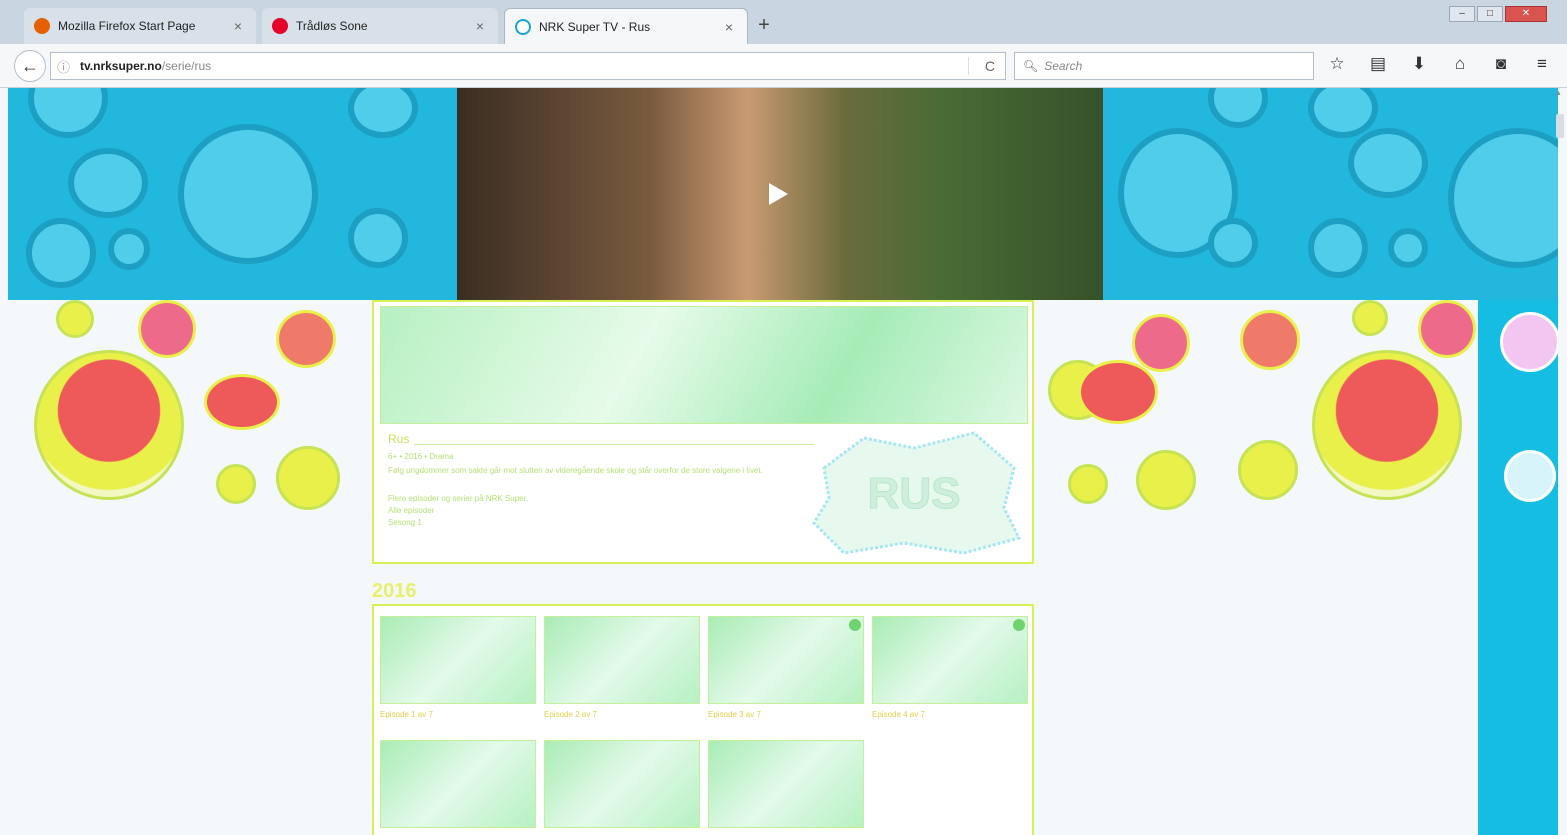  I want to click on back-button: ←, so click(30, 66).